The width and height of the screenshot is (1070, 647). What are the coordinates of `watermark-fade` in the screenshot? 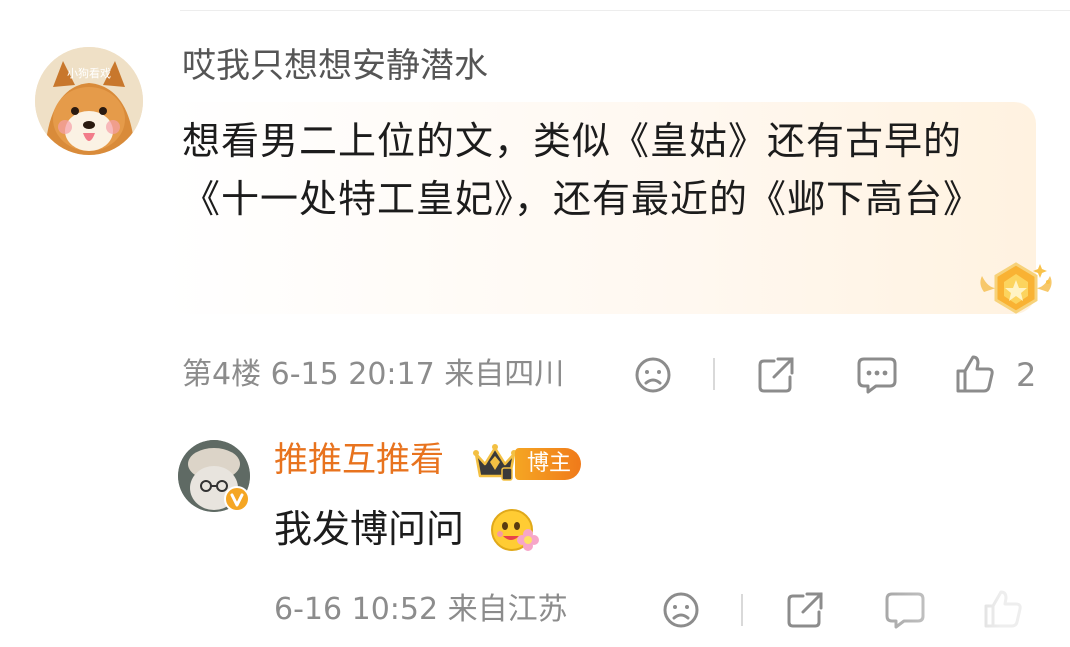 It's located at (955, 609).